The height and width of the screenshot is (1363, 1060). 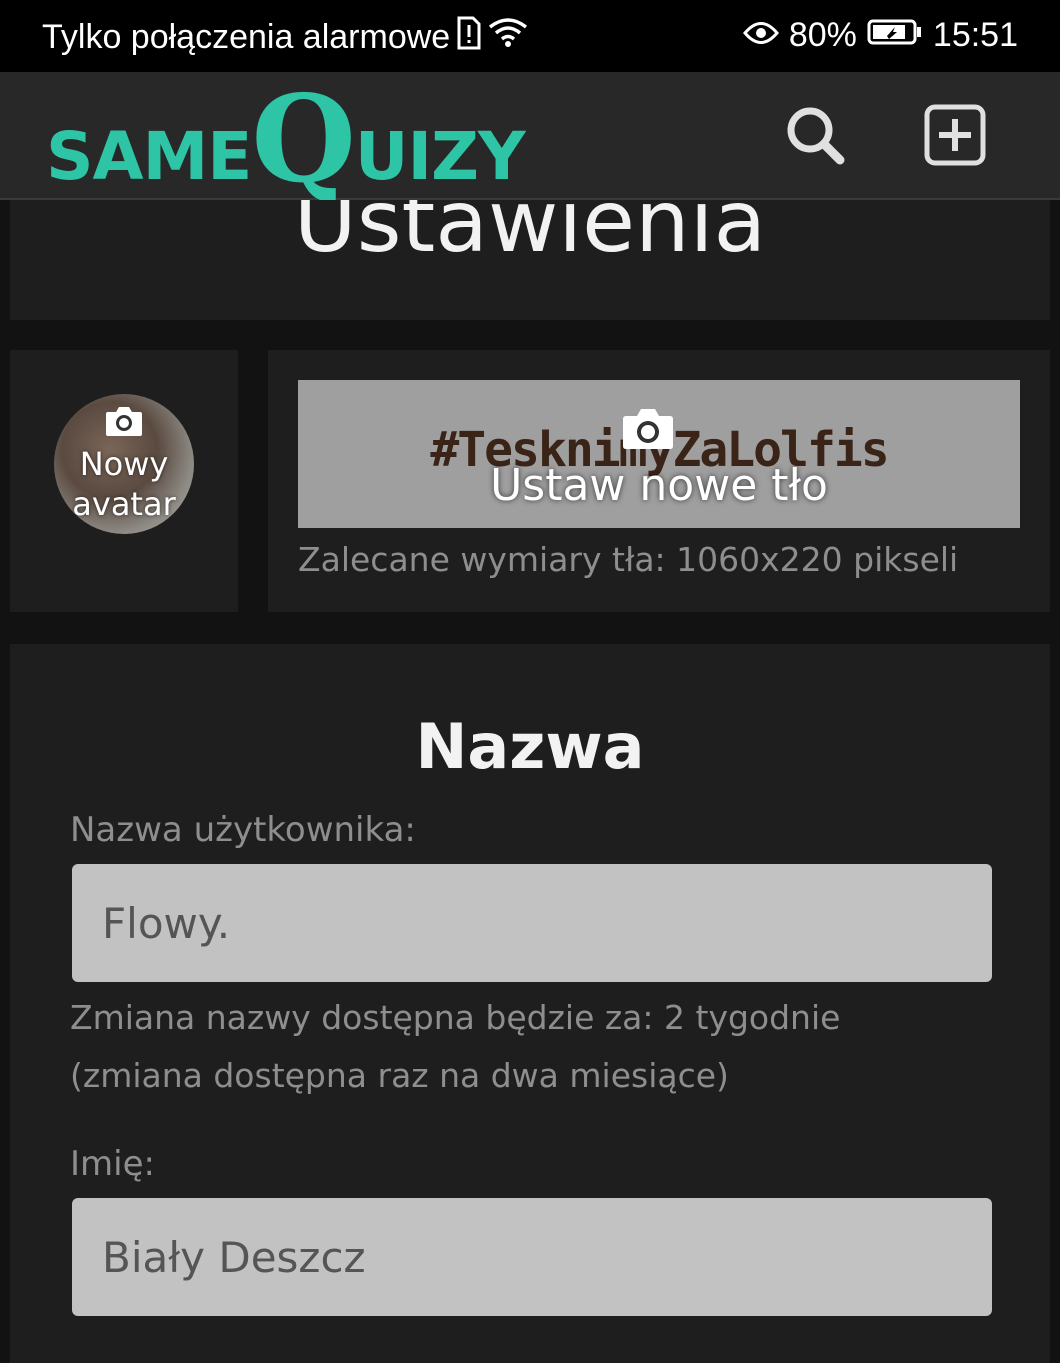 I want to click on background-upload: #TesknimyZaLolfis Ustaw nowe tło, so click(x=659, y=454).